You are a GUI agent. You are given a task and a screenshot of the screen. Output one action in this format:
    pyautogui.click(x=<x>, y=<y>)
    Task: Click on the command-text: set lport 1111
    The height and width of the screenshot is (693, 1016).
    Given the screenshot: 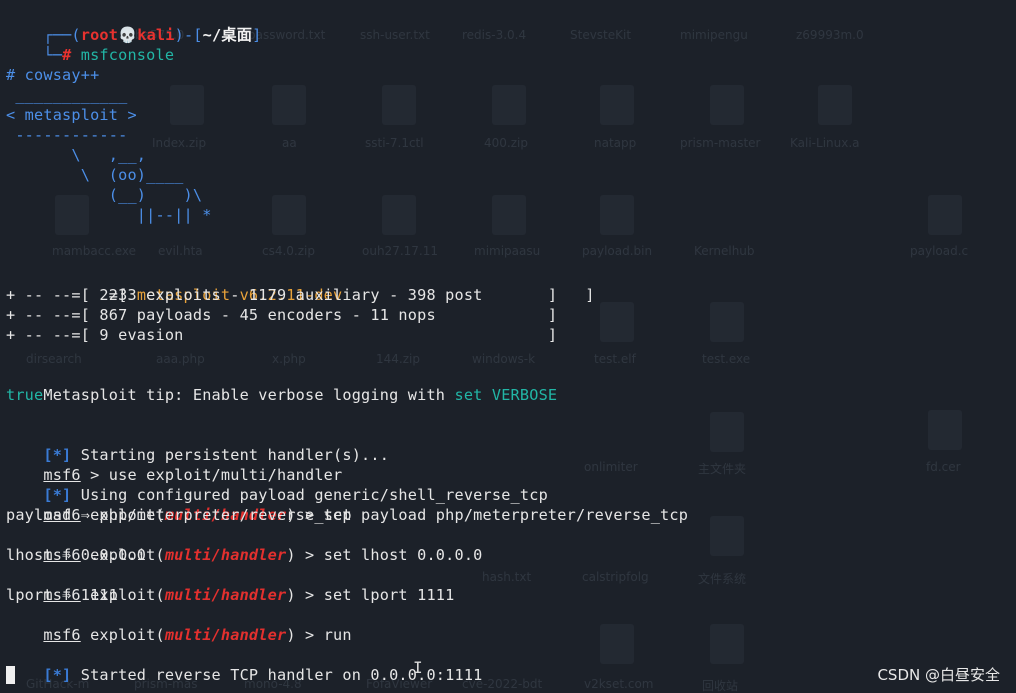 What is the action you would take?
    pyautogui.click(x=389, y=595)
    